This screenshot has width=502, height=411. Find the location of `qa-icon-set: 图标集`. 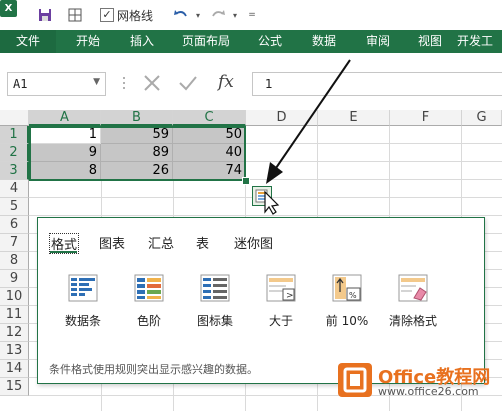

qa-icon-set: 图标集 is located at coordinates (215, 302).